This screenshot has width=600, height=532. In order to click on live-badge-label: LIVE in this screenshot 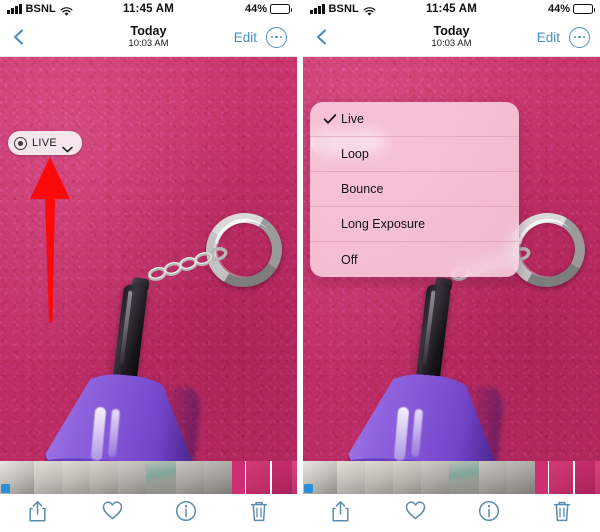, I will do `click(45, 143)`.